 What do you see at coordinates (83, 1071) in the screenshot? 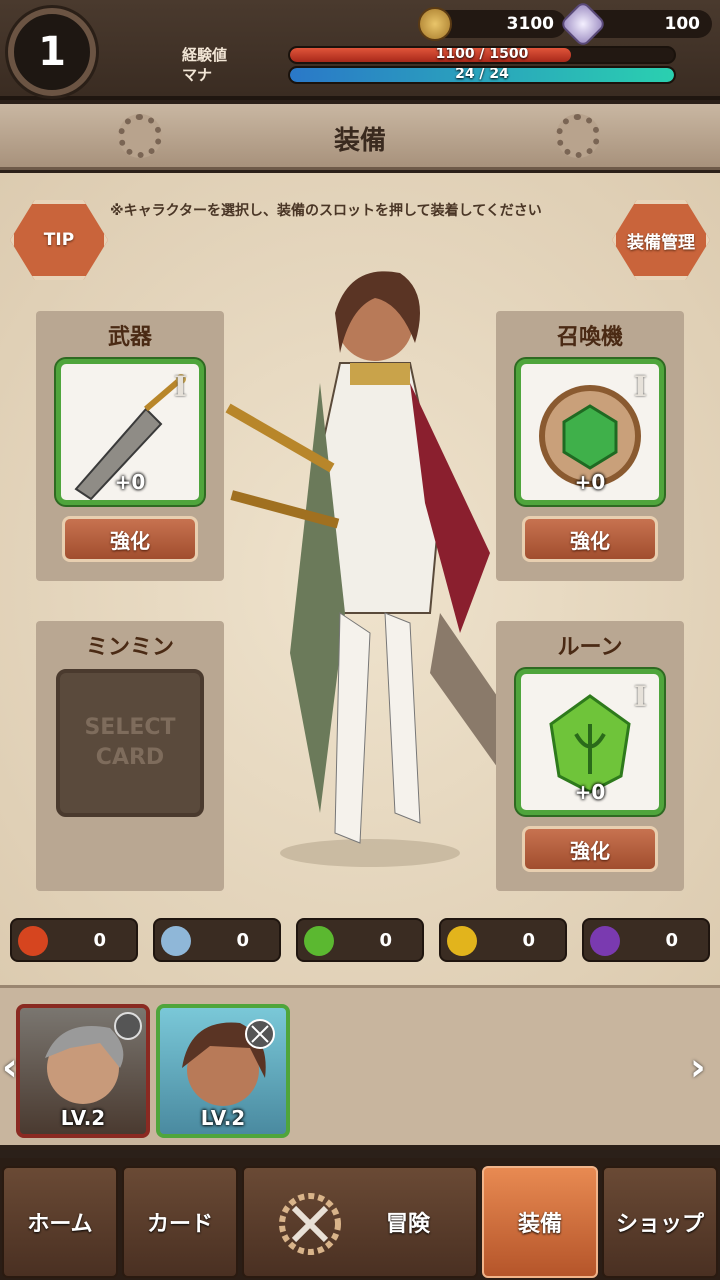
I see `character-card: LV.2` at bounding box center [83, 1071].